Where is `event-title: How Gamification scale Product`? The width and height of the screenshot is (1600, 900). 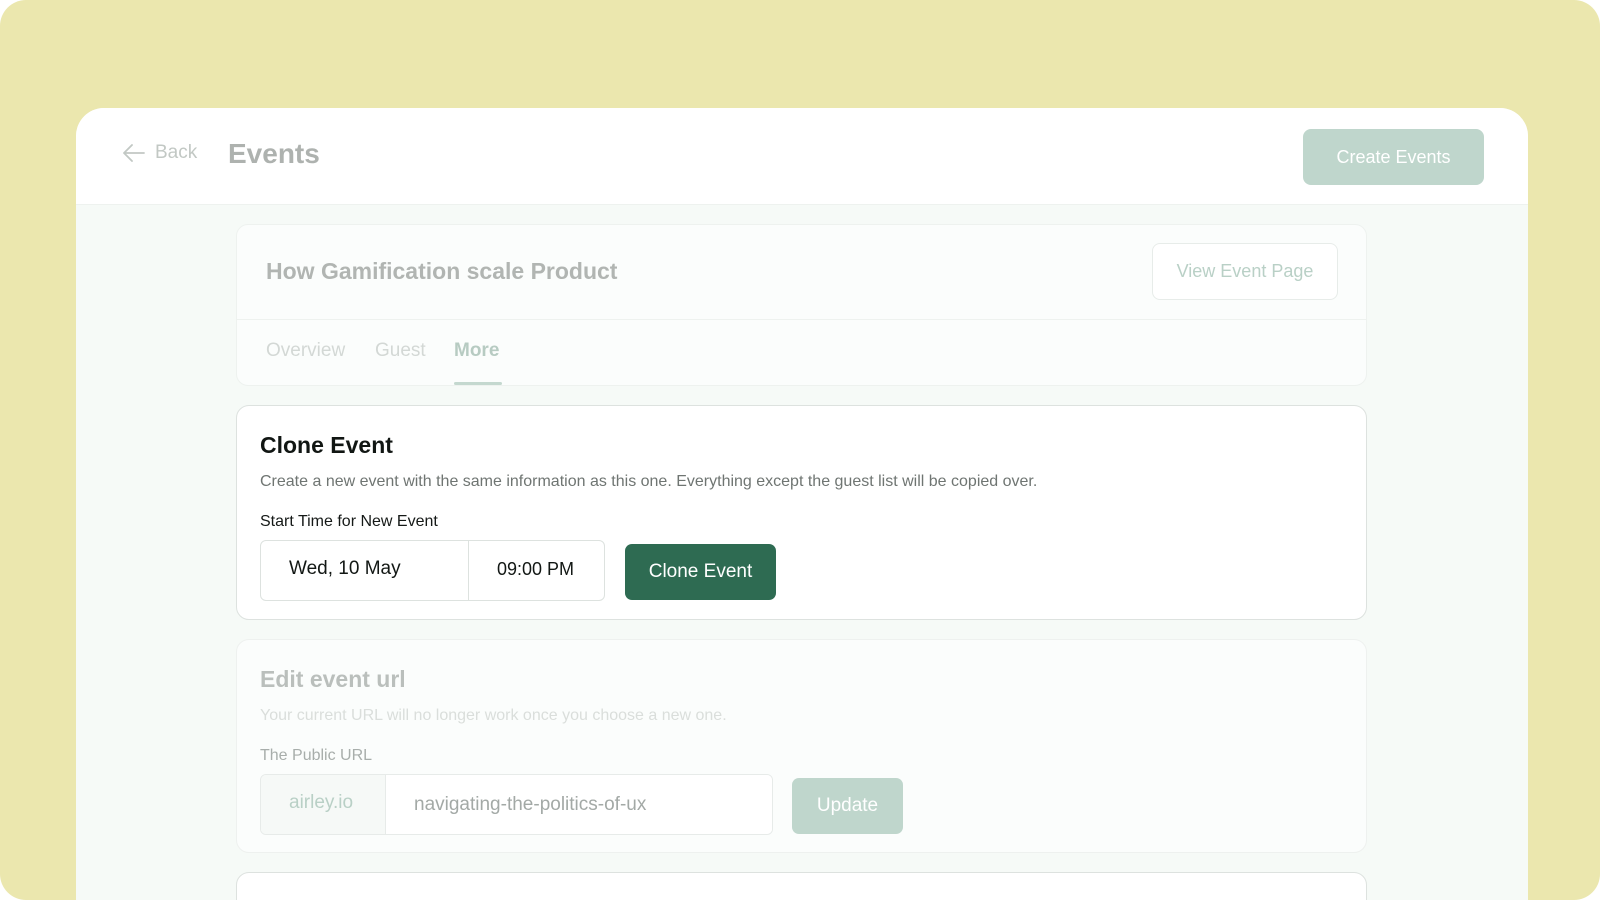 event-title: How Gamification scale Product is located at coordinates (442, 271).